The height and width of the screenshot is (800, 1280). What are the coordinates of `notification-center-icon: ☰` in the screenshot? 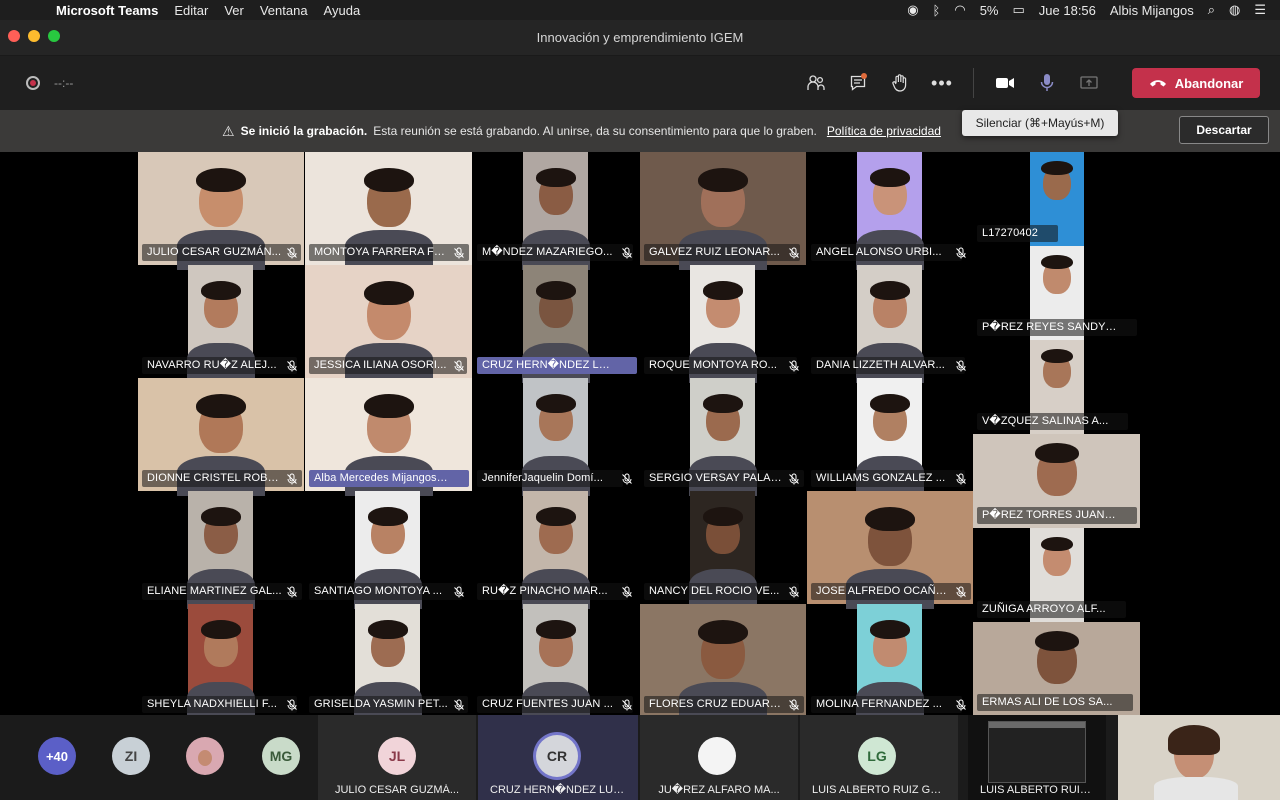 It's located at (1260, 10).